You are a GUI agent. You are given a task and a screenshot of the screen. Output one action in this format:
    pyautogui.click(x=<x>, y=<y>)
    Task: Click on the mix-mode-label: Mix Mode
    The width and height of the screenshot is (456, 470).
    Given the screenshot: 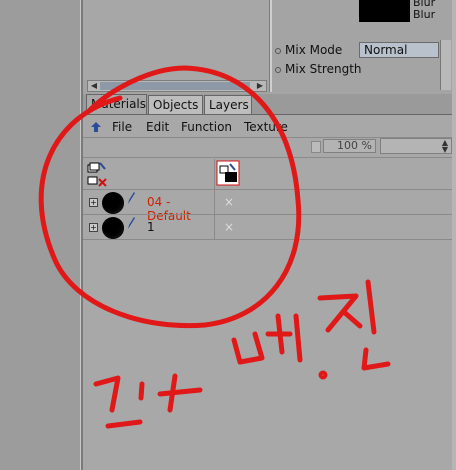 What is the action you would take?
    pyautogui.click(x=314, y=50)
    